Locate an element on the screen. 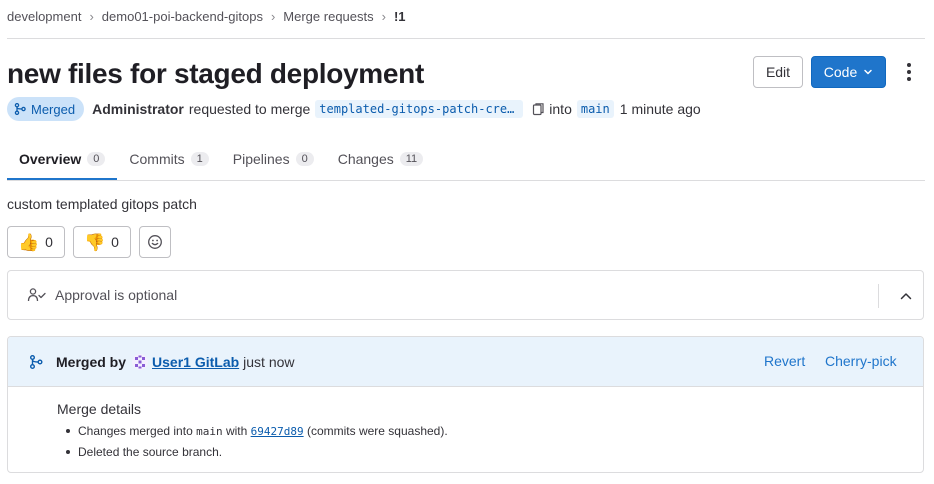  user-avatar is located at coordinates (140, 361).